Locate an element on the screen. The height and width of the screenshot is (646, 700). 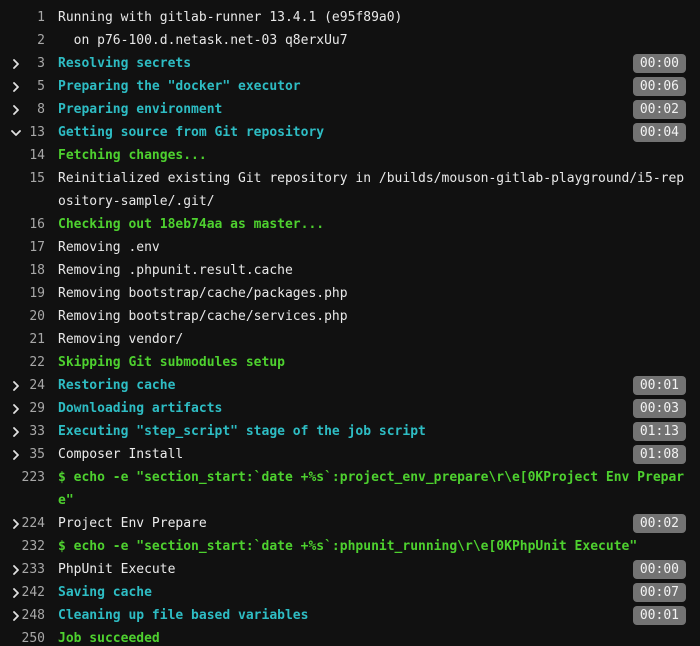
log-section-header: 3 Resolving secrets 00:00 is located at coordinates (350, 63).